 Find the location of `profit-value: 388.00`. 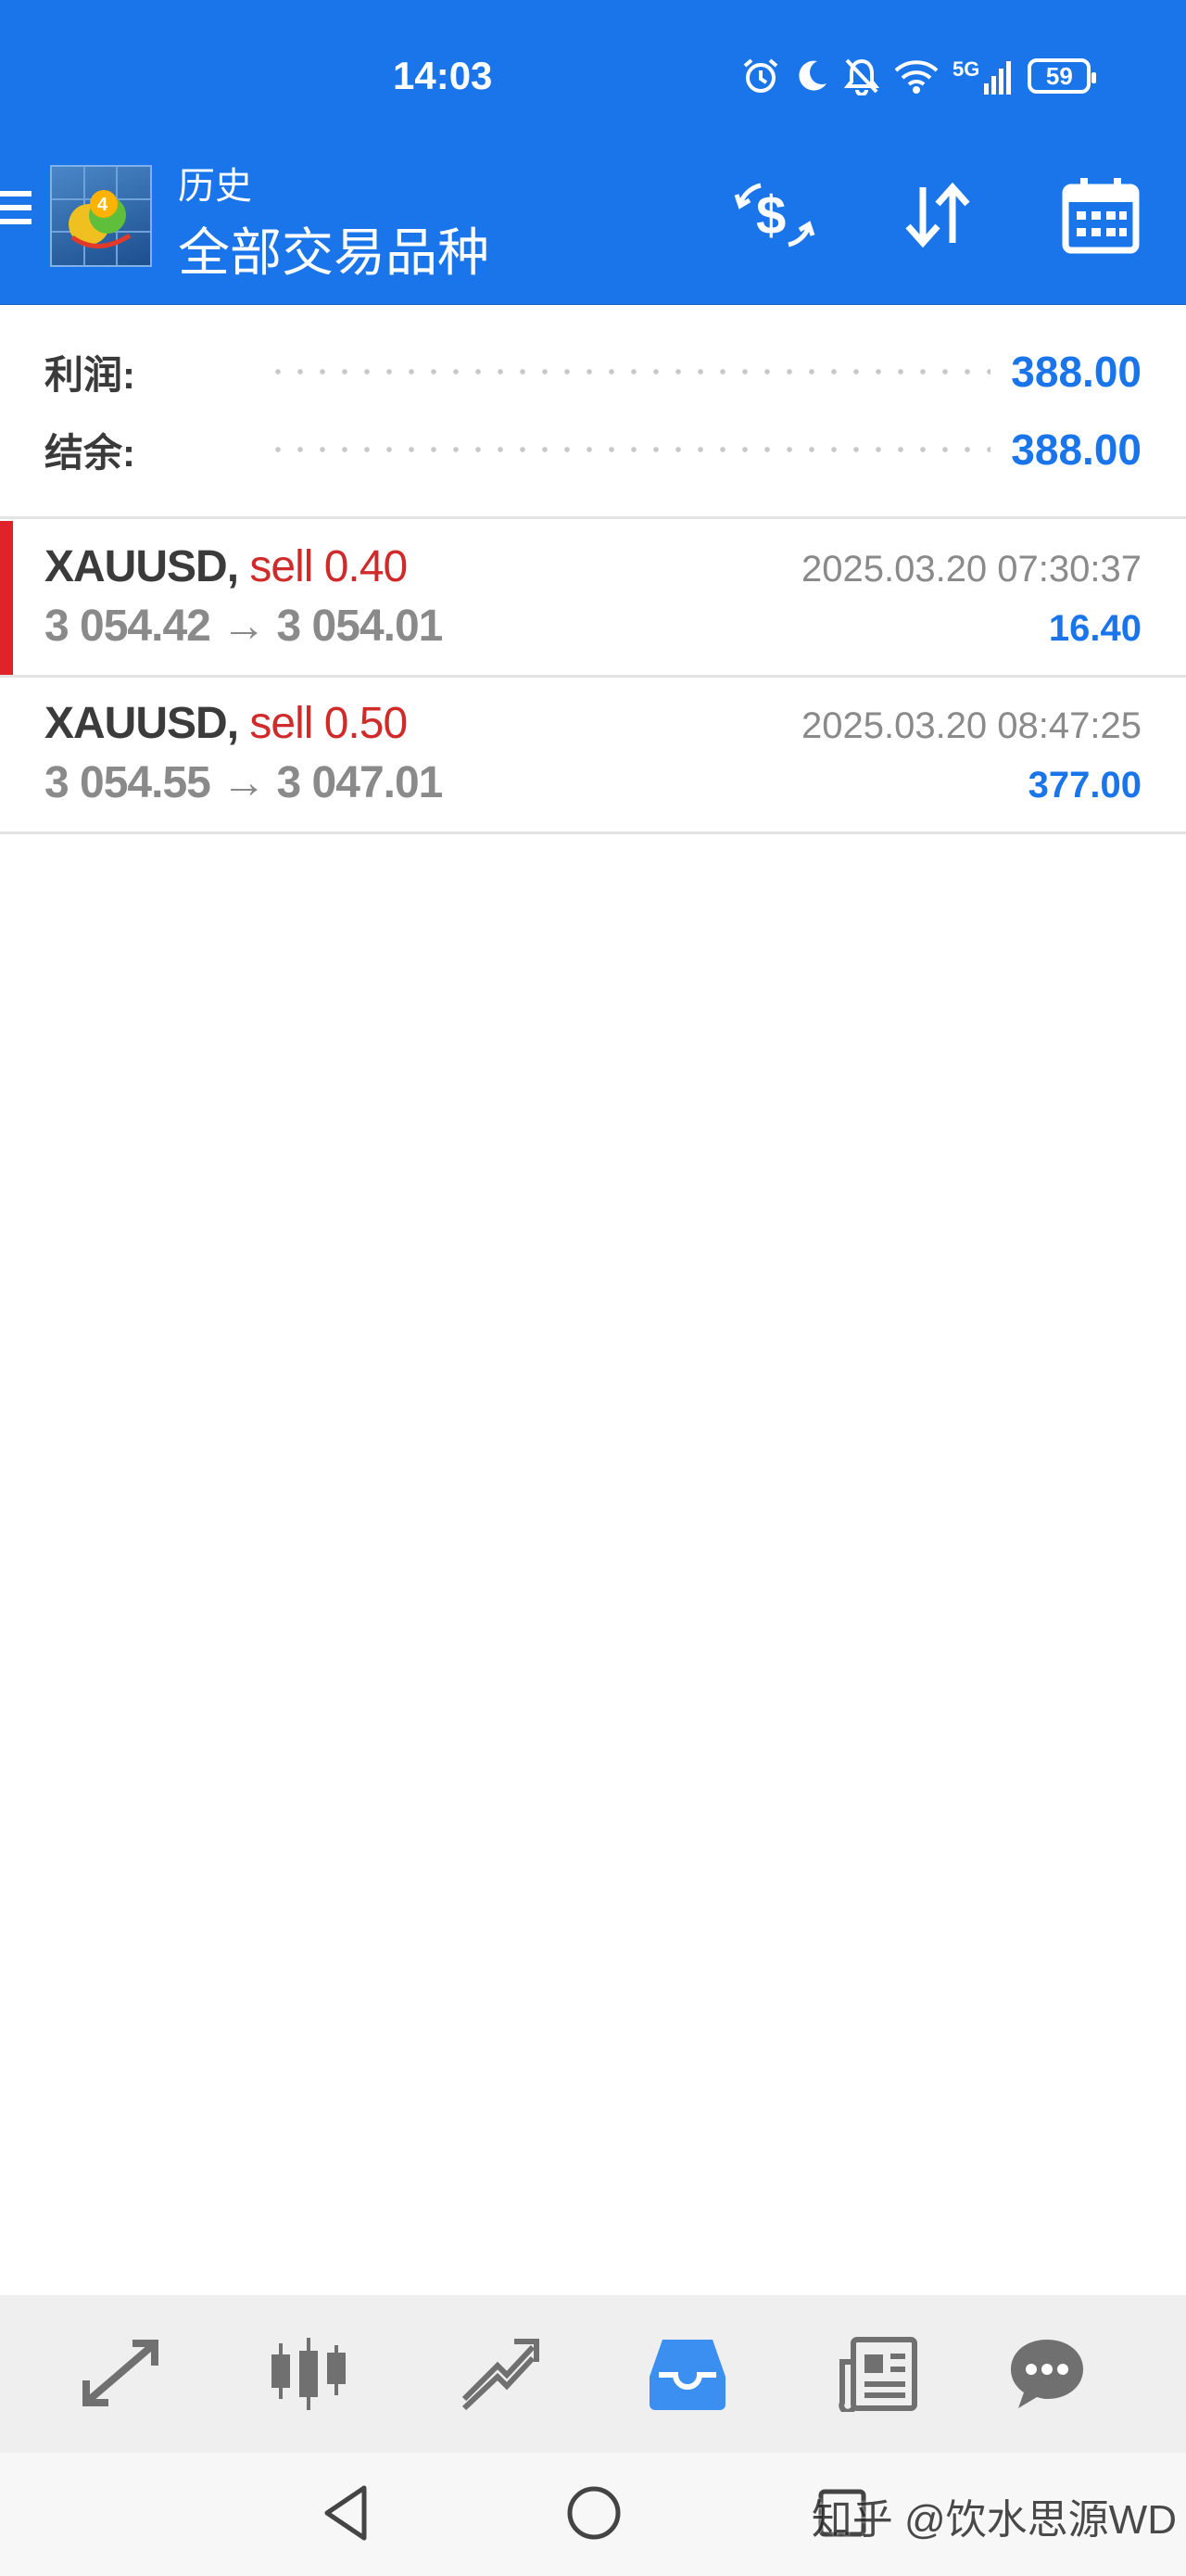

profit-value: 388.00 is located at coordinates (1076, 372).